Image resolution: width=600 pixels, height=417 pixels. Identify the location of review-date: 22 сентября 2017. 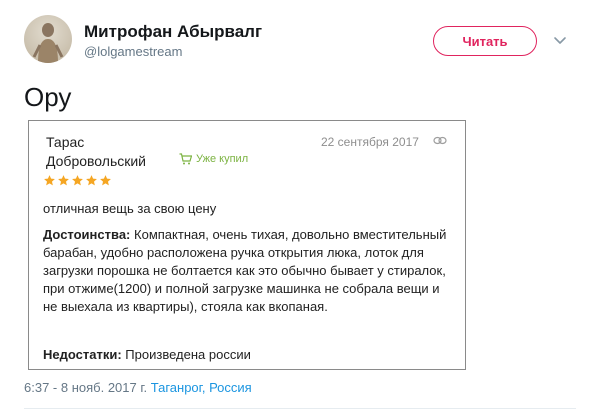
(370, 142).